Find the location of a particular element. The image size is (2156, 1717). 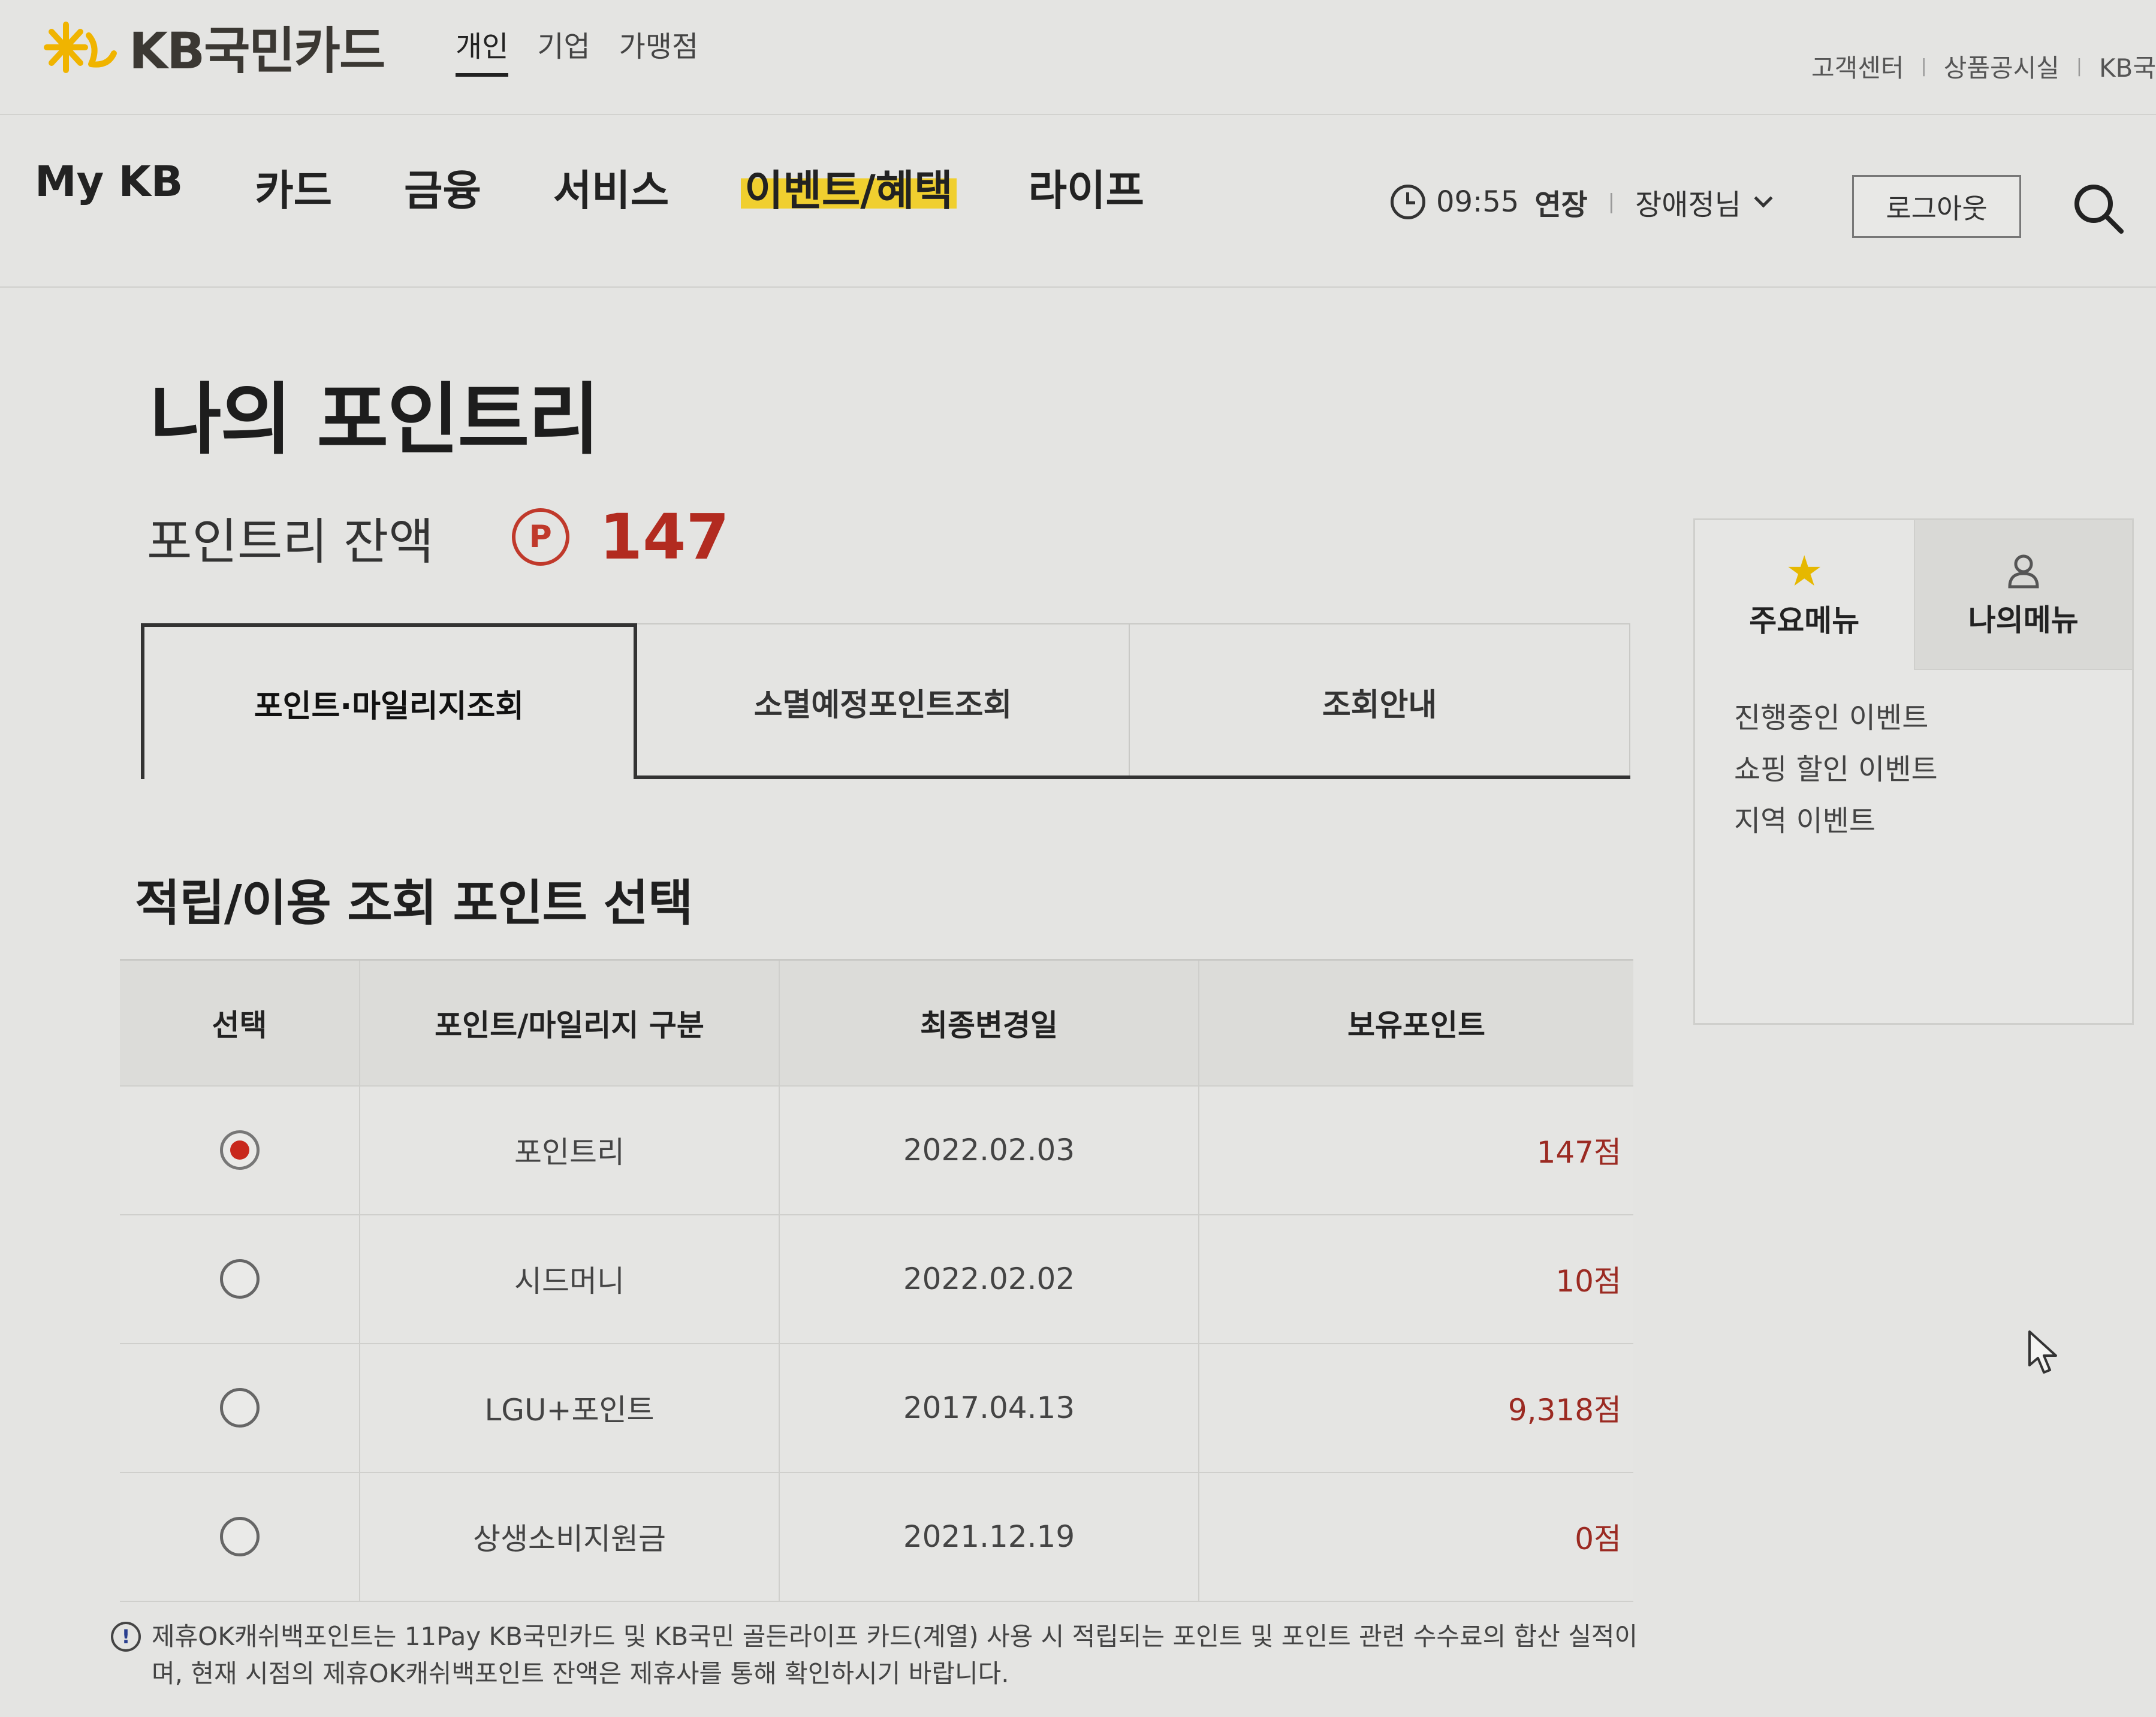

tab-main-menu: ★ 주요메뉴 is located at coordinates (1804, 595).